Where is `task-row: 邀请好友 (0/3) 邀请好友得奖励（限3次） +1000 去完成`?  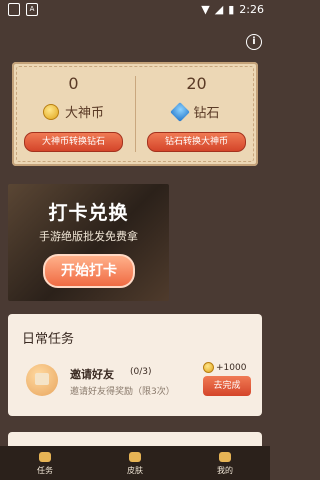
task-row: 邀请好友 (0/3) 邀请好友得奖励（限3次） +1000 去完成 is located at coordinates (135, 385).